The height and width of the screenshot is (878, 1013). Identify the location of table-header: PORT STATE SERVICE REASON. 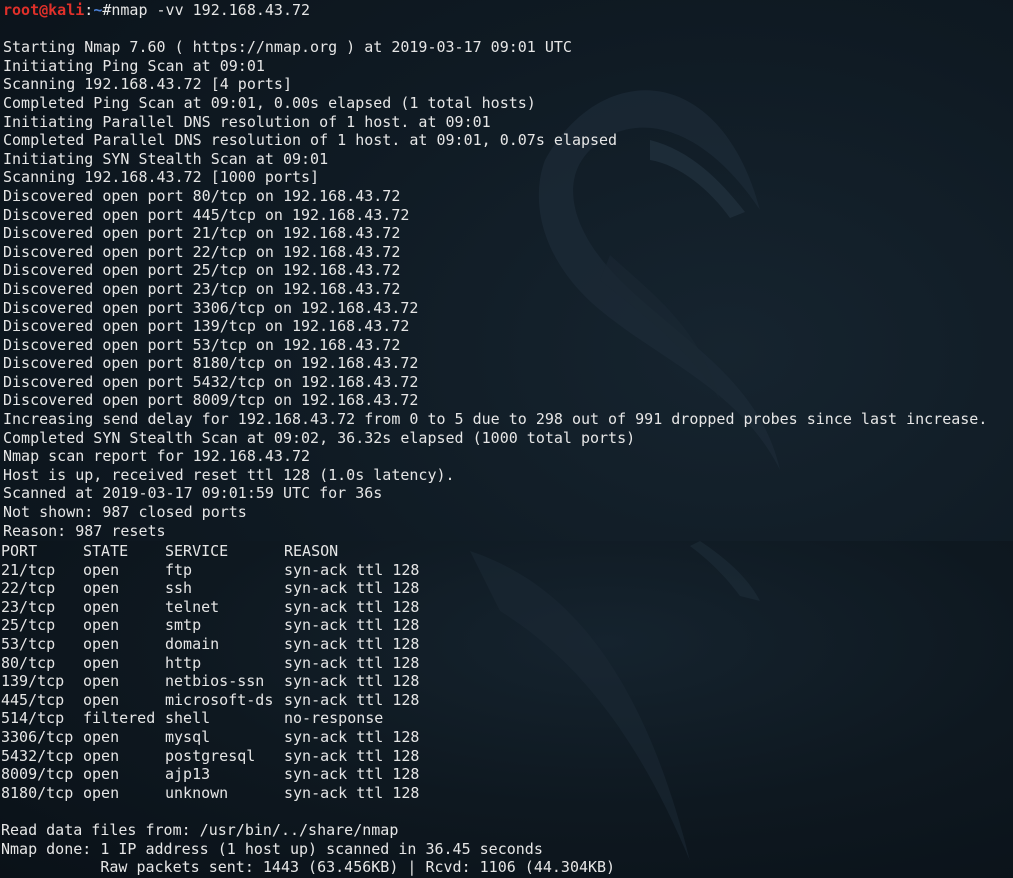
(308, 551).